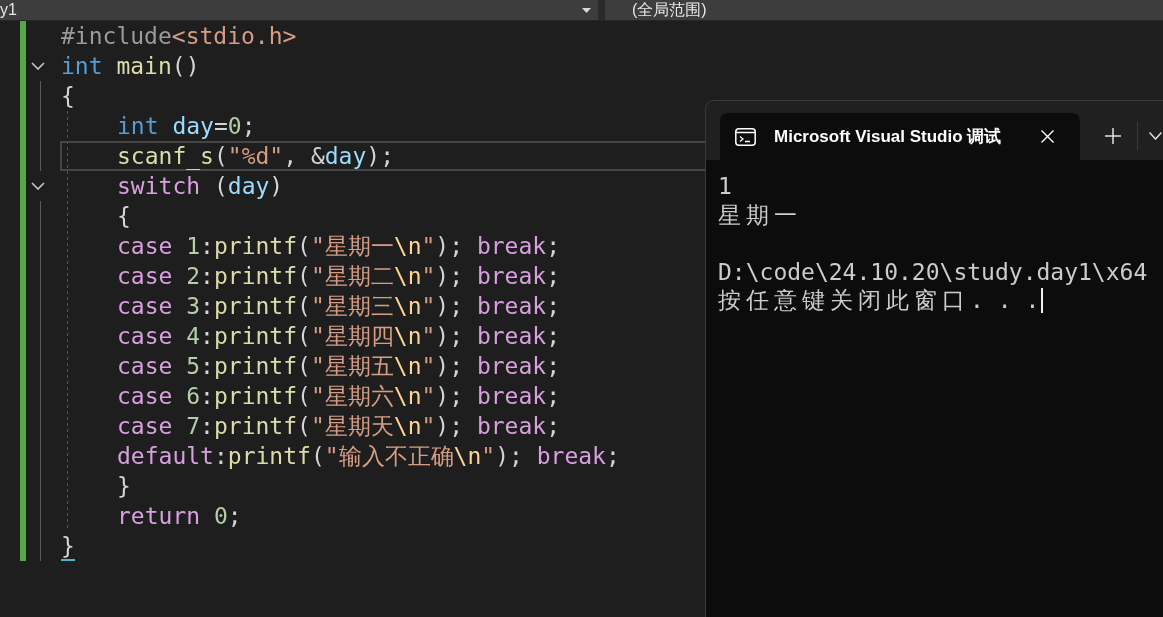  I want to click on terminal-tab: Microsoft Visual Studio 调试, so click(900, 136).